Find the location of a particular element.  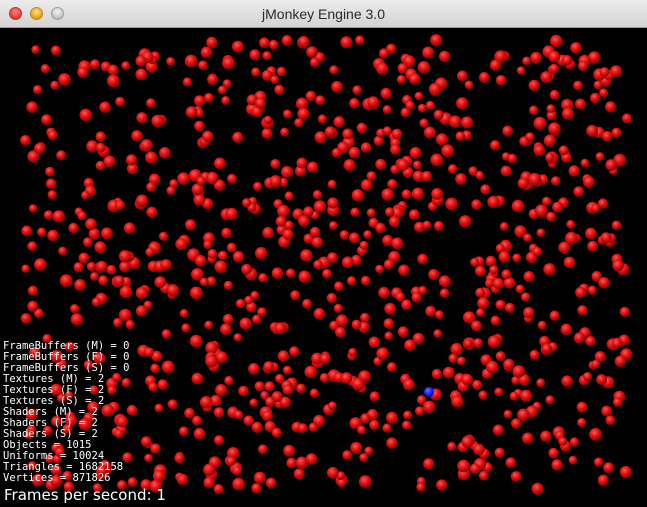

window-title: jMonkey Engine 3.0 is located at coordinates (323, 14).